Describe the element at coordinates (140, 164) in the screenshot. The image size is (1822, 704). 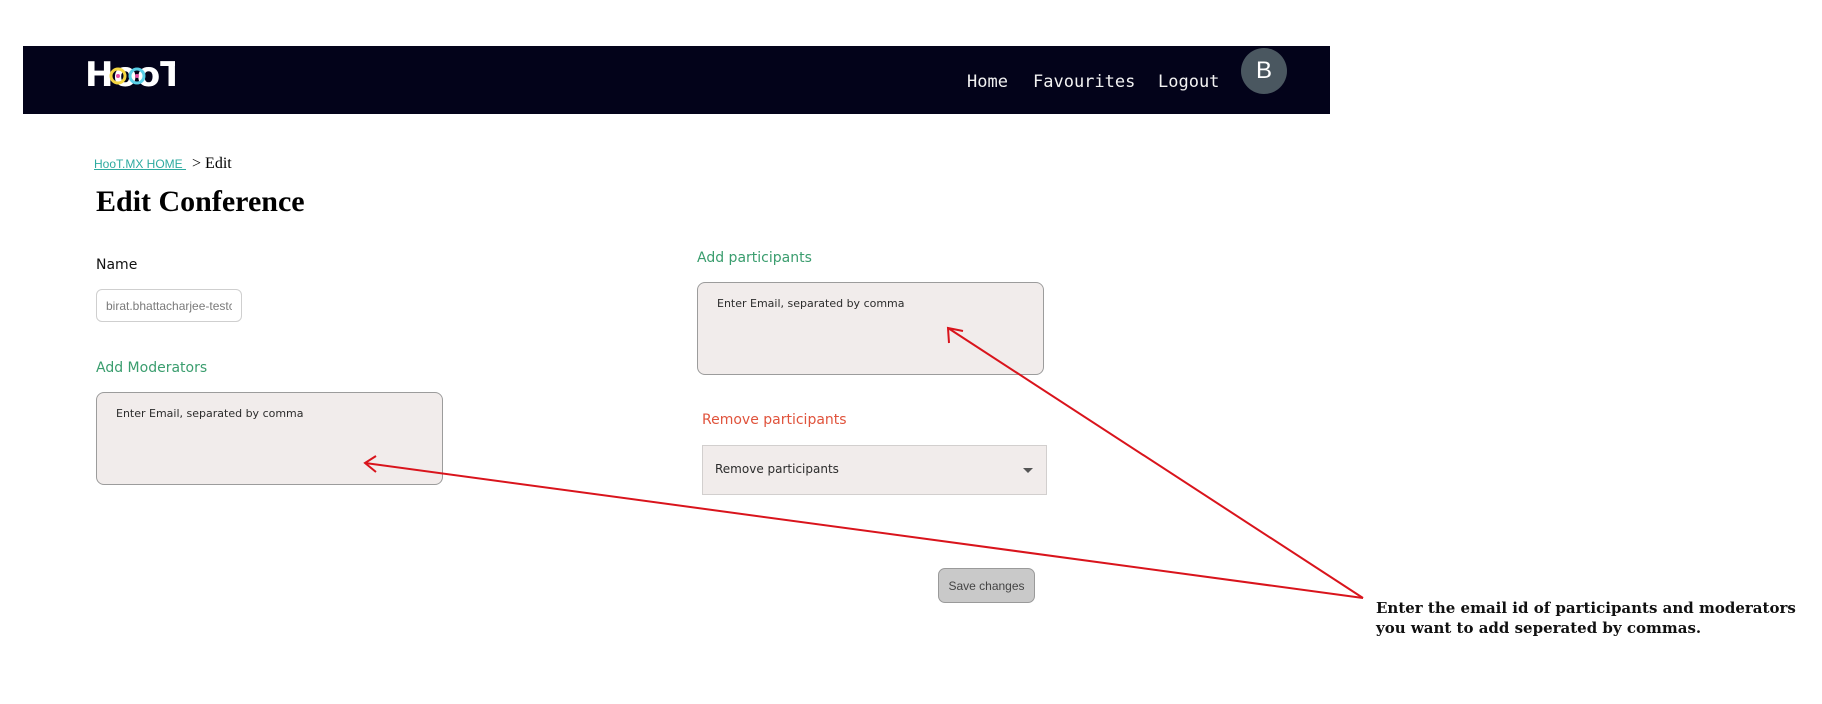
I see `breadcrumb-home-link: HooT.MX HOME` at that location.